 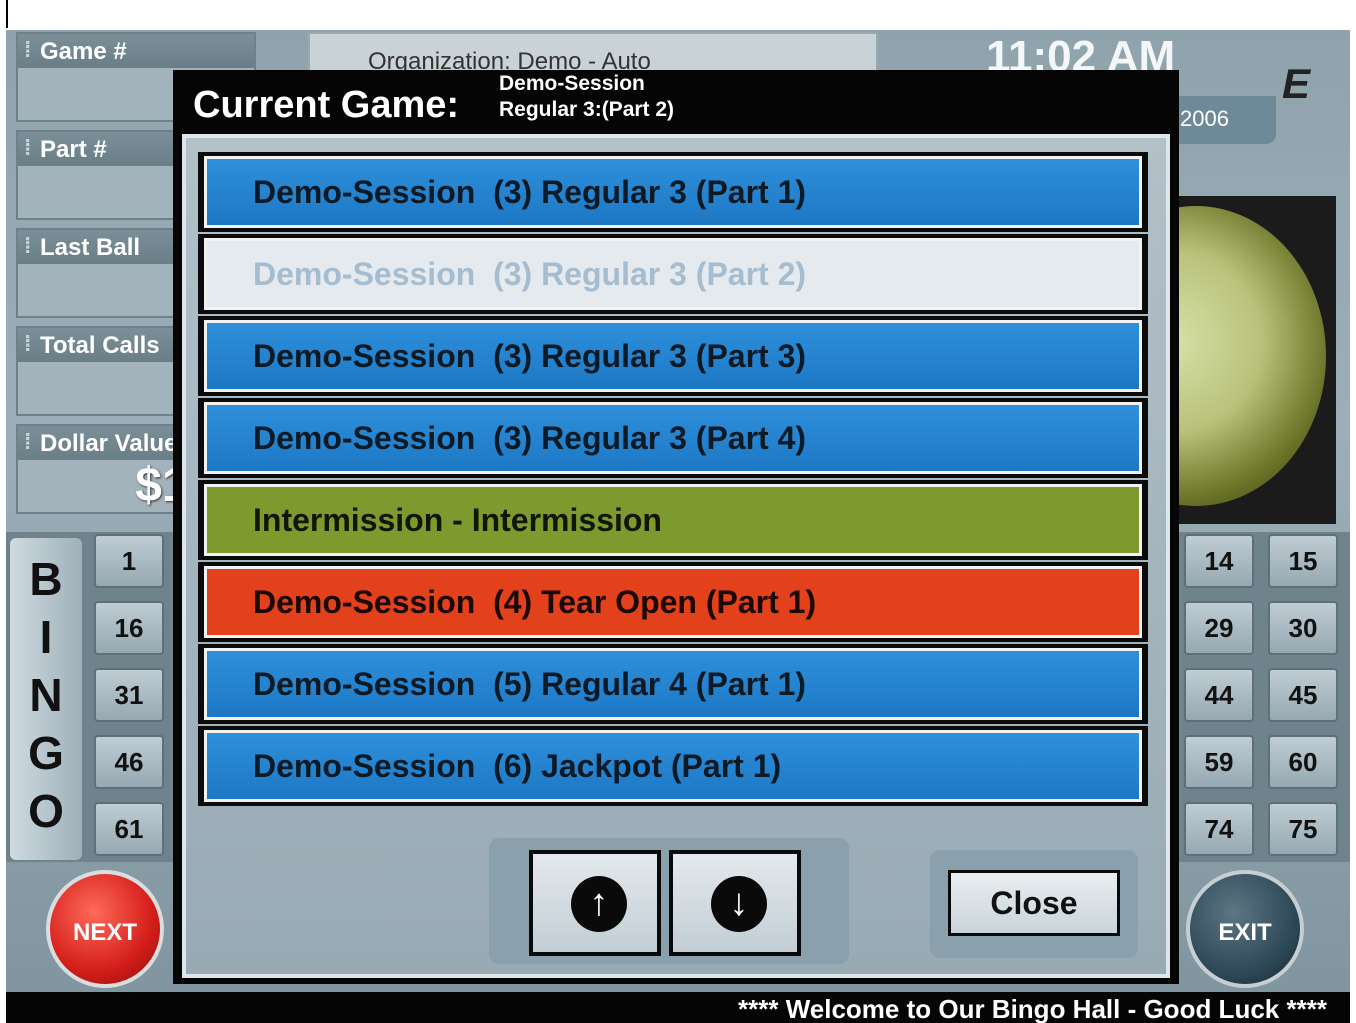 I want to click on game-row-label: Intermission - Intermission, so click(x=673, y=520).